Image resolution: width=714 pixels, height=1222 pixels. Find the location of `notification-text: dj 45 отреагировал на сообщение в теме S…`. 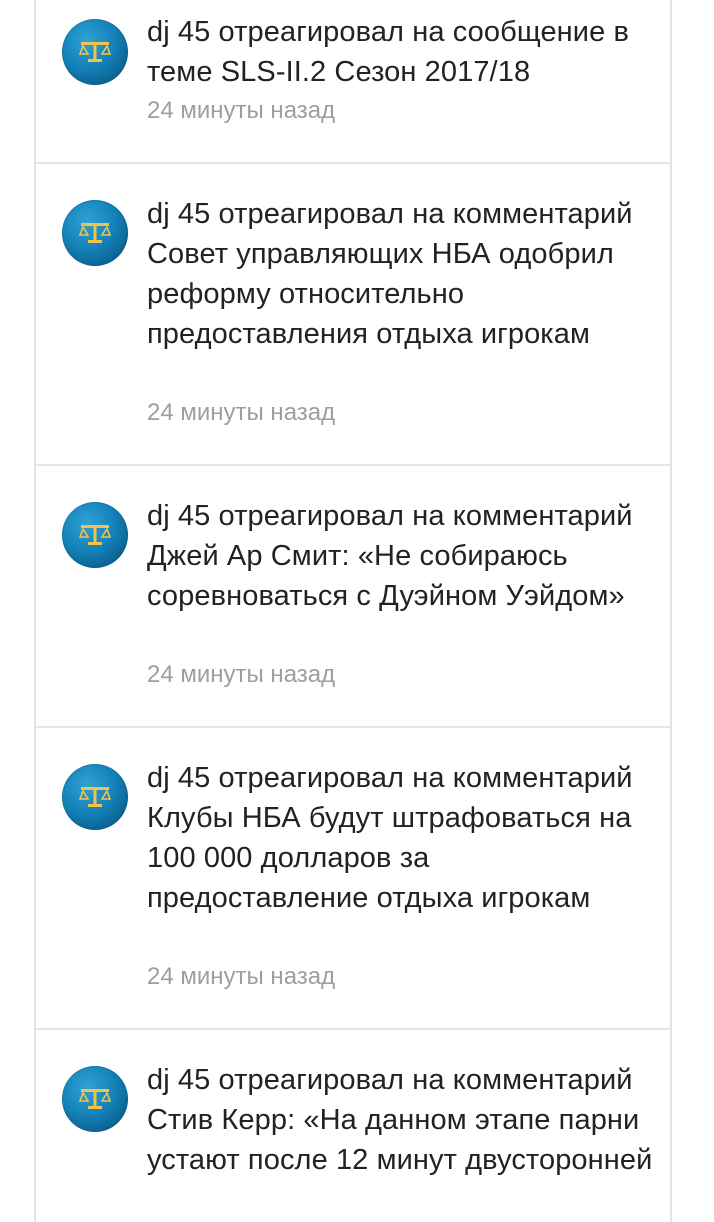

notification-text: dj 45 отреагировал на сообщение в теме S… is located at coordinates (402, 52).